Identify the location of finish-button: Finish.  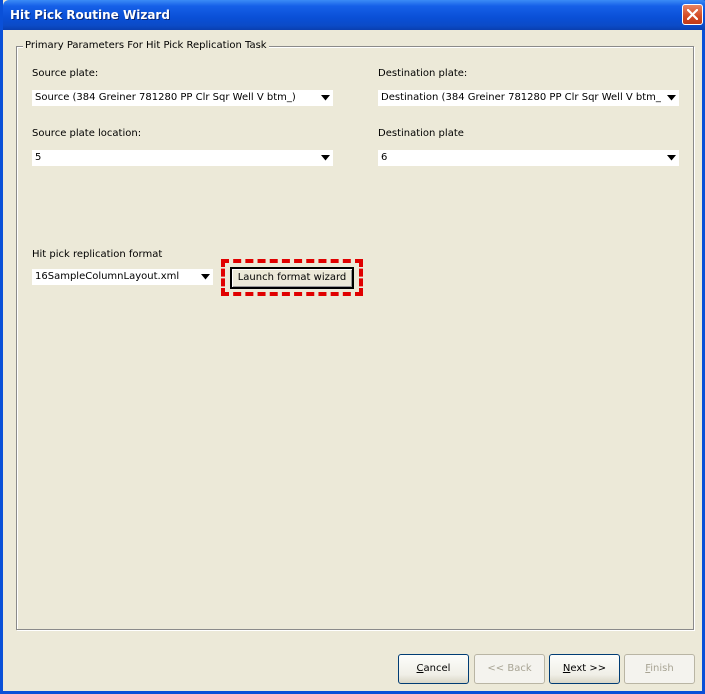
(659, 669).